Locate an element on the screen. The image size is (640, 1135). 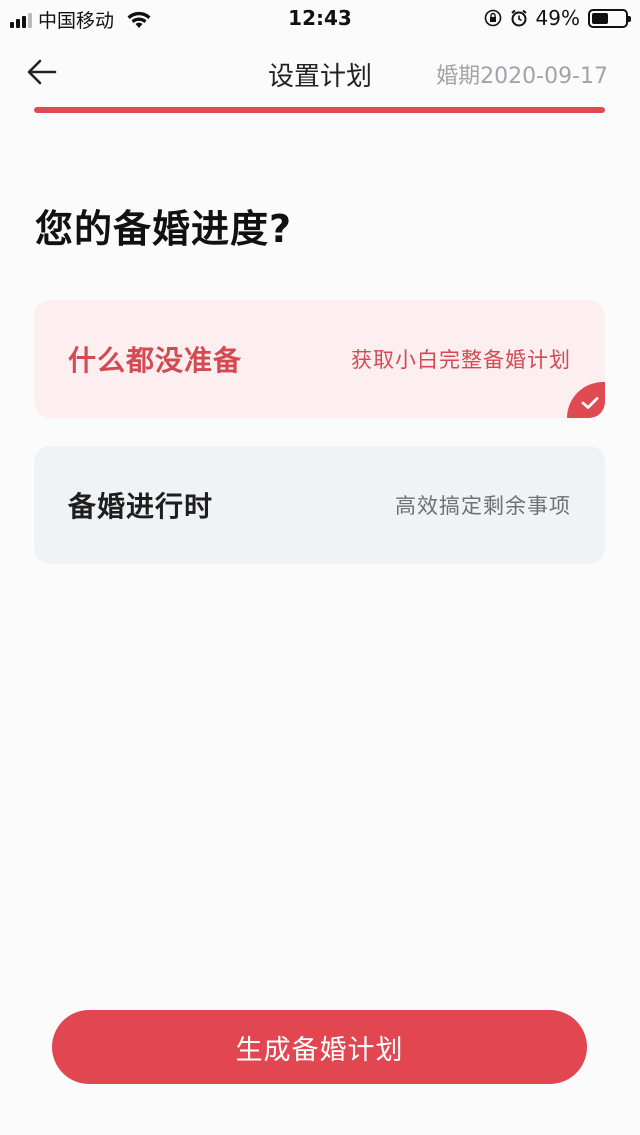
wedding-date: 婚期2020-09-17 is located at coordinates (522, 74).